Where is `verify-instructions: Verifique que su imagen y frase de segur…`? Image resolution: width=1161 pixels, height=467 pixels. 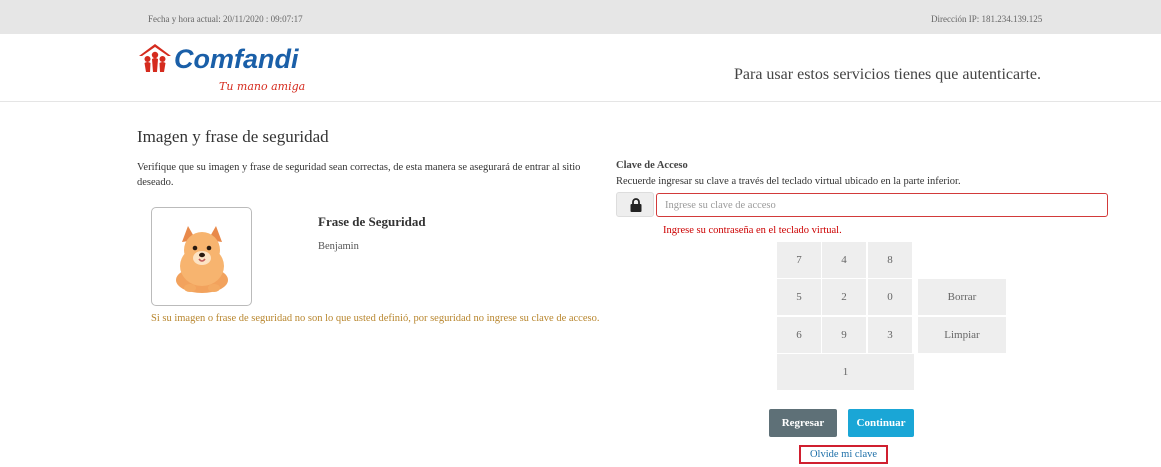
verify-instructions: Verifique que su imagen y frase de segur… is located at coordinates (359, 175).